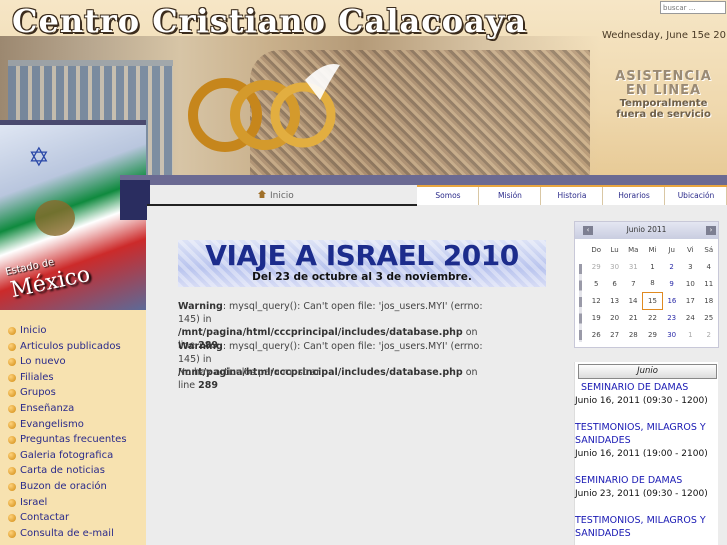 This screenshot has width=727, height=545. What do you see at coordinates (652, 283) in the screenshot?
I see `calendar-day: 8` at bounding box center [652, 283].